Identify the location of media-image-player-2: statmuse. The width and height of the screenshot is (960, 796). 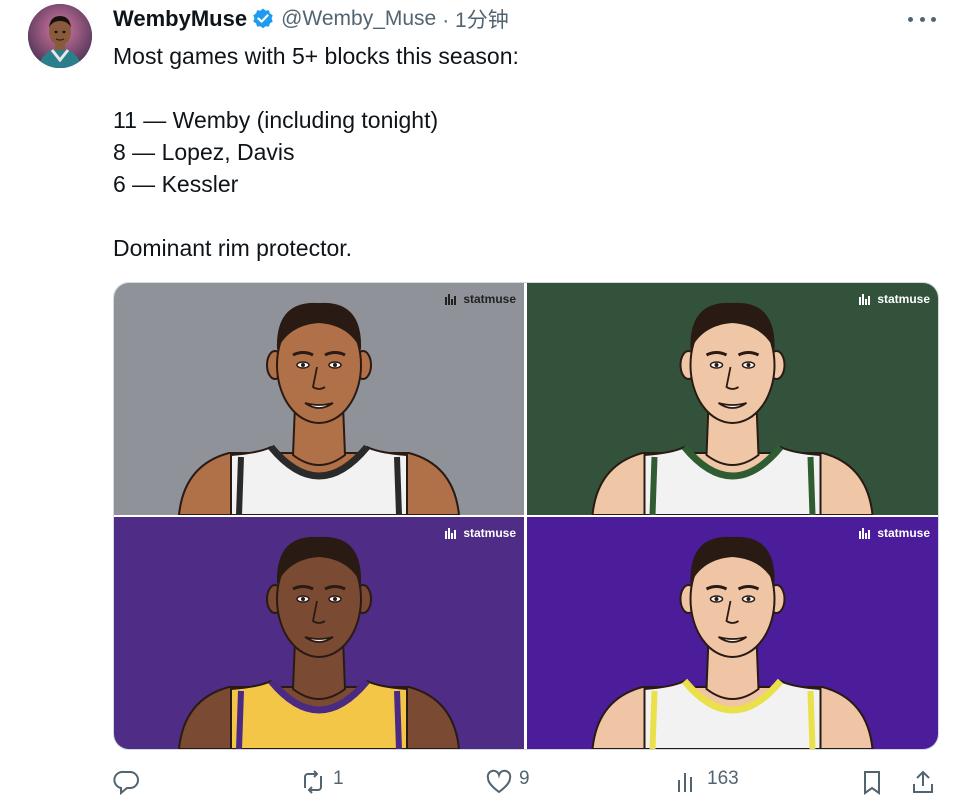
(732, 399).